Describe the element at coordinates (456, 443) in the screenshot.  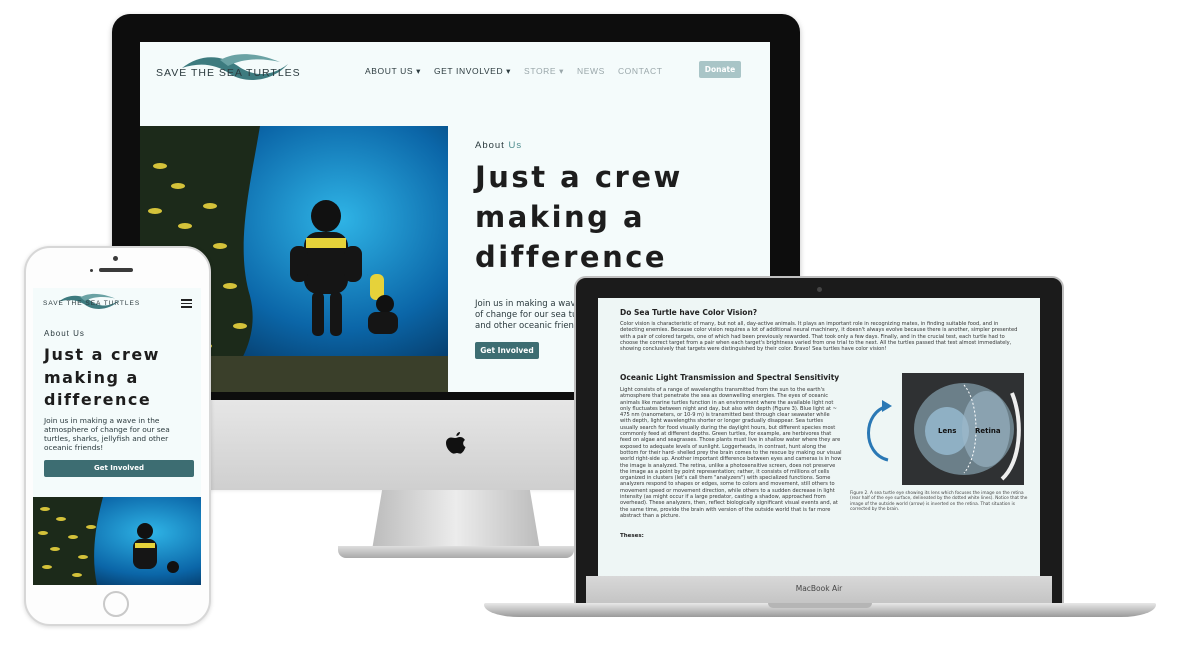
I see `apple-logo-icon` at that location.